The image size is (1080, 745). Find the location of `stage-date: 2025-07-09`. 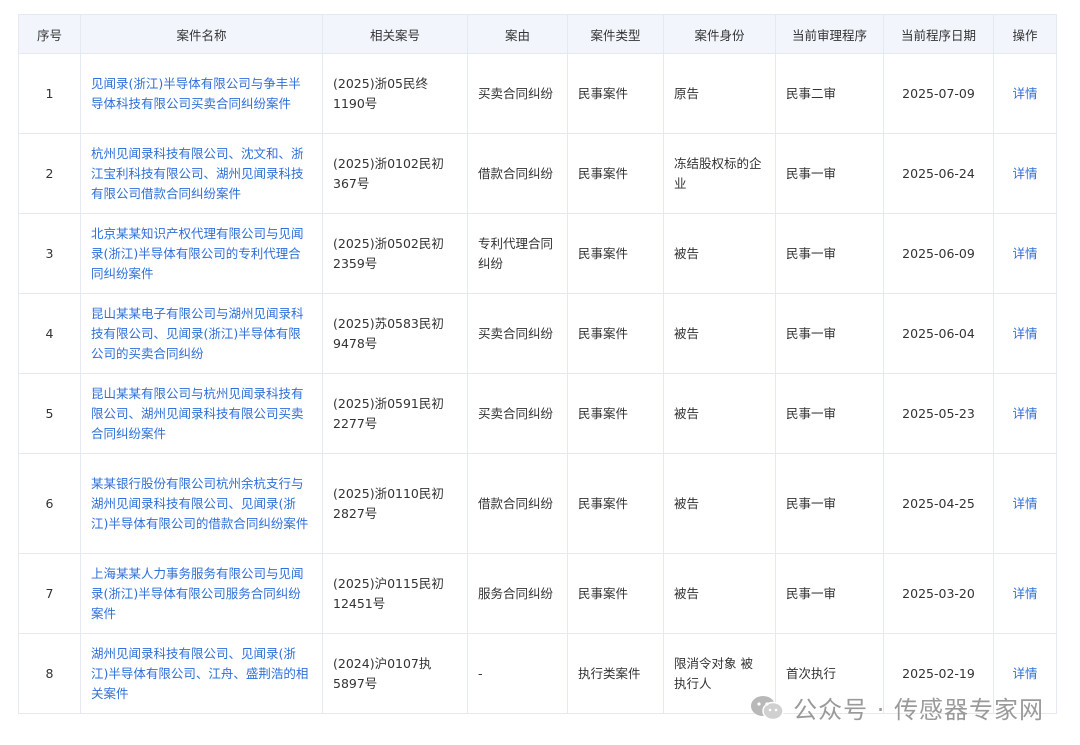

stage-date: 2025-07-09 is located at coordinates (938, 93).